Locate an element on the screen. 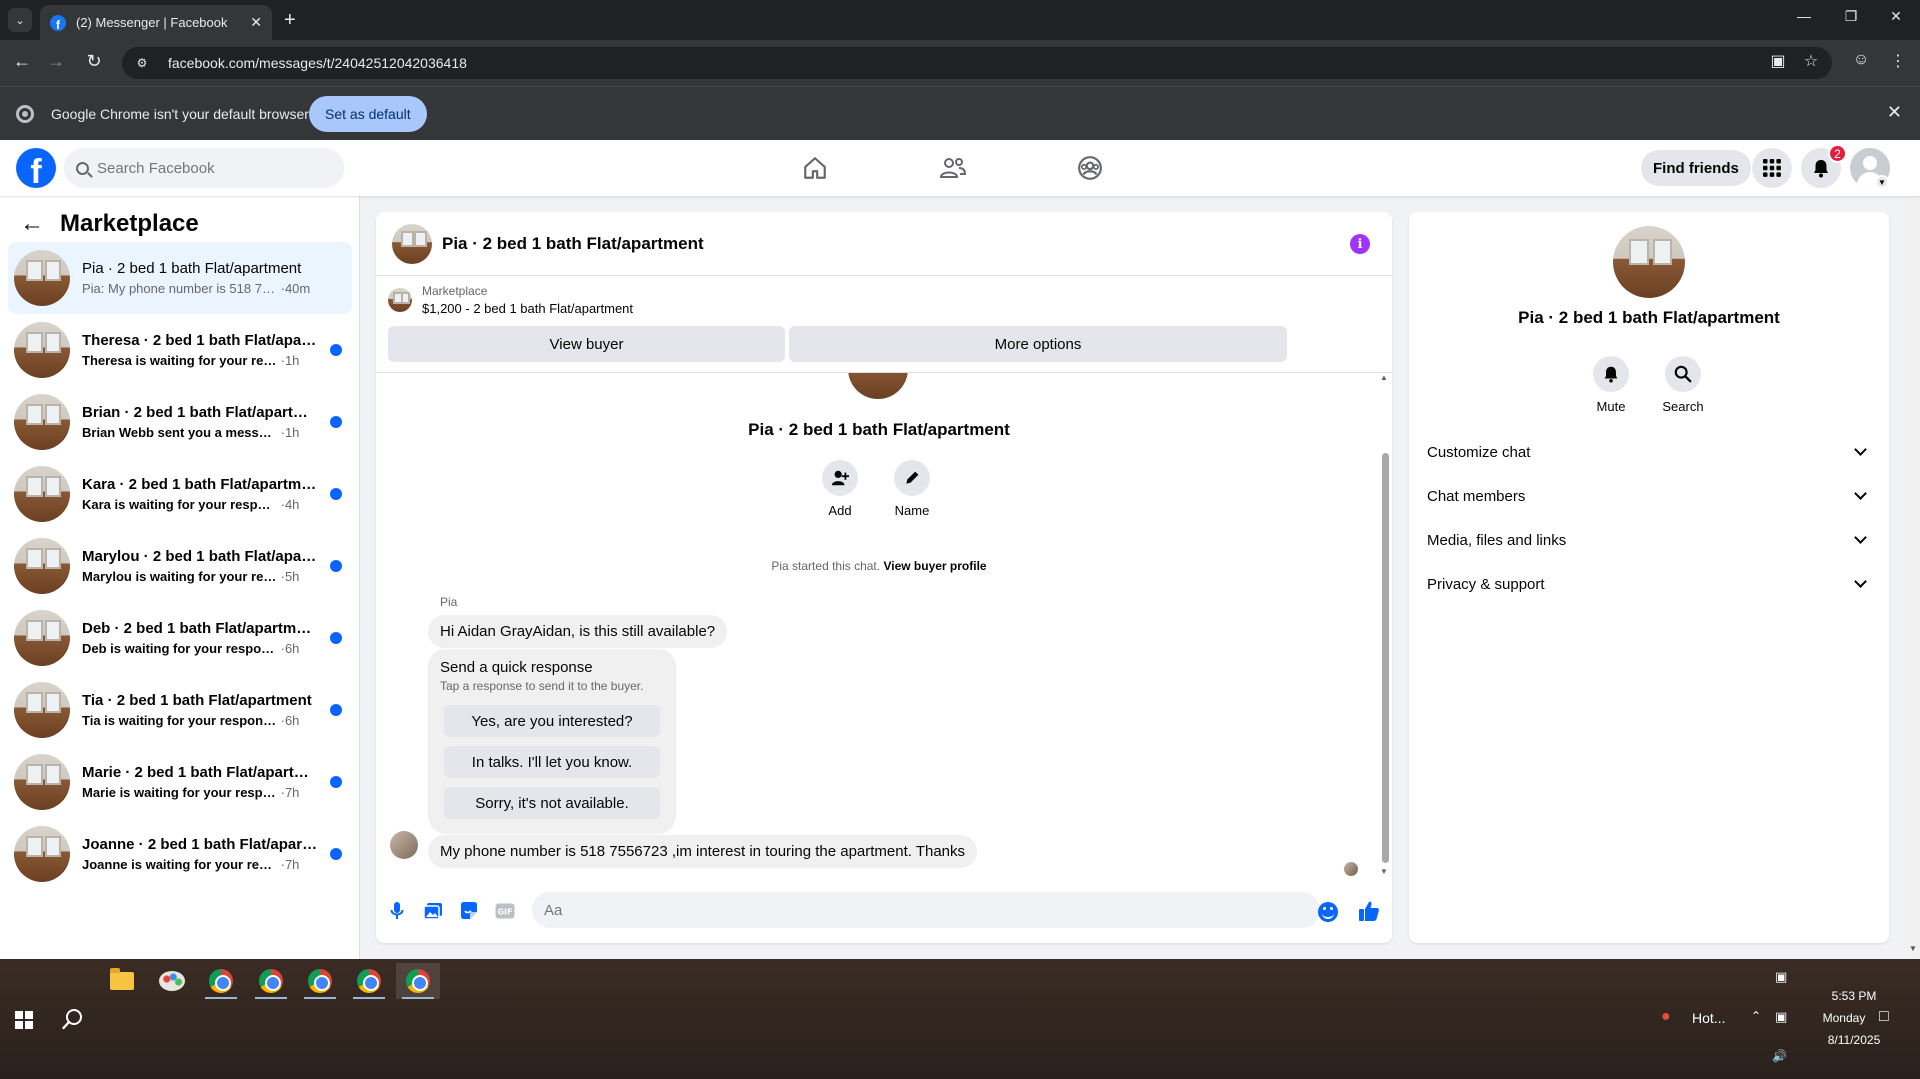  privacy-support-section: Privacy & support is located at coordinates (1649, 584).